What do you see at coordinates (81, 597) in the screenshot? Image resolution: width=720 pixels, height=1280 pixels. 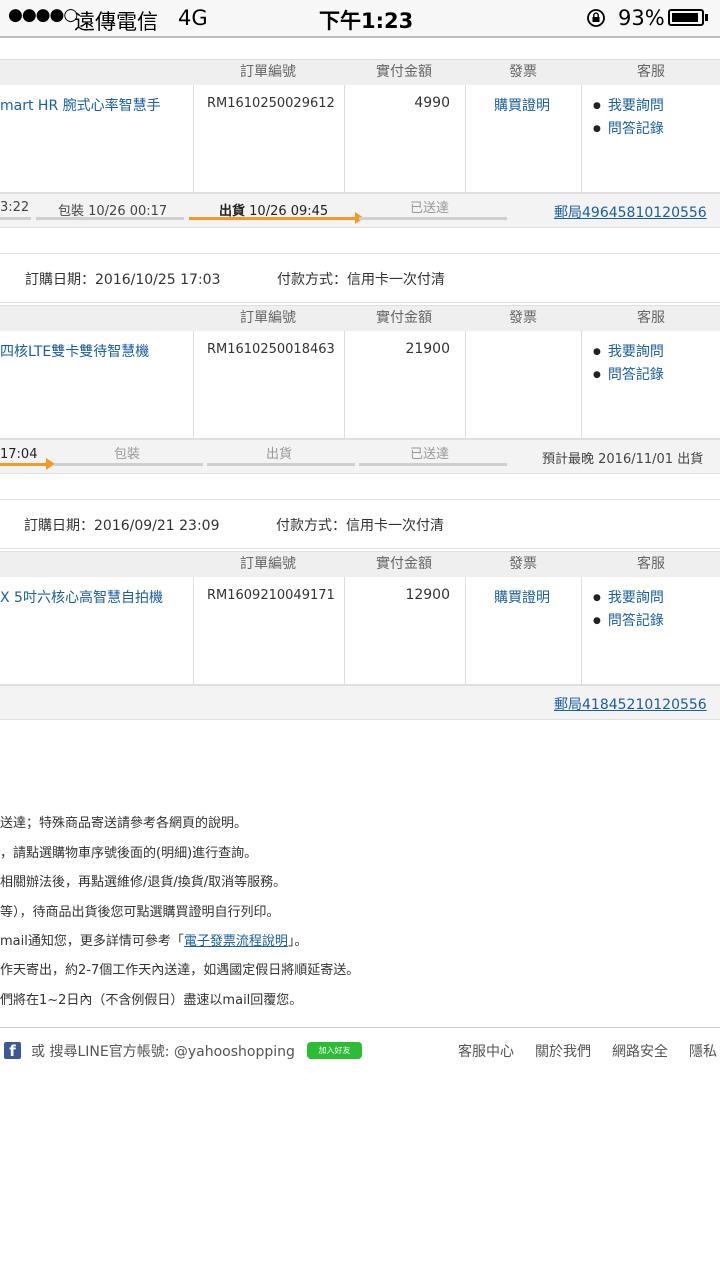 I see `order-3-product-link: X 5吋六核心高智慧自拍機` at bounding box center [81, 597].